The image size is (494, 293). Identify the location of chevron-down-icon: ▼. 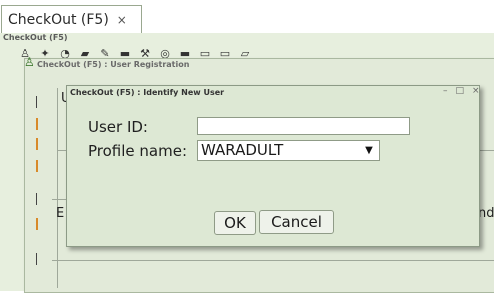
(369, 150).